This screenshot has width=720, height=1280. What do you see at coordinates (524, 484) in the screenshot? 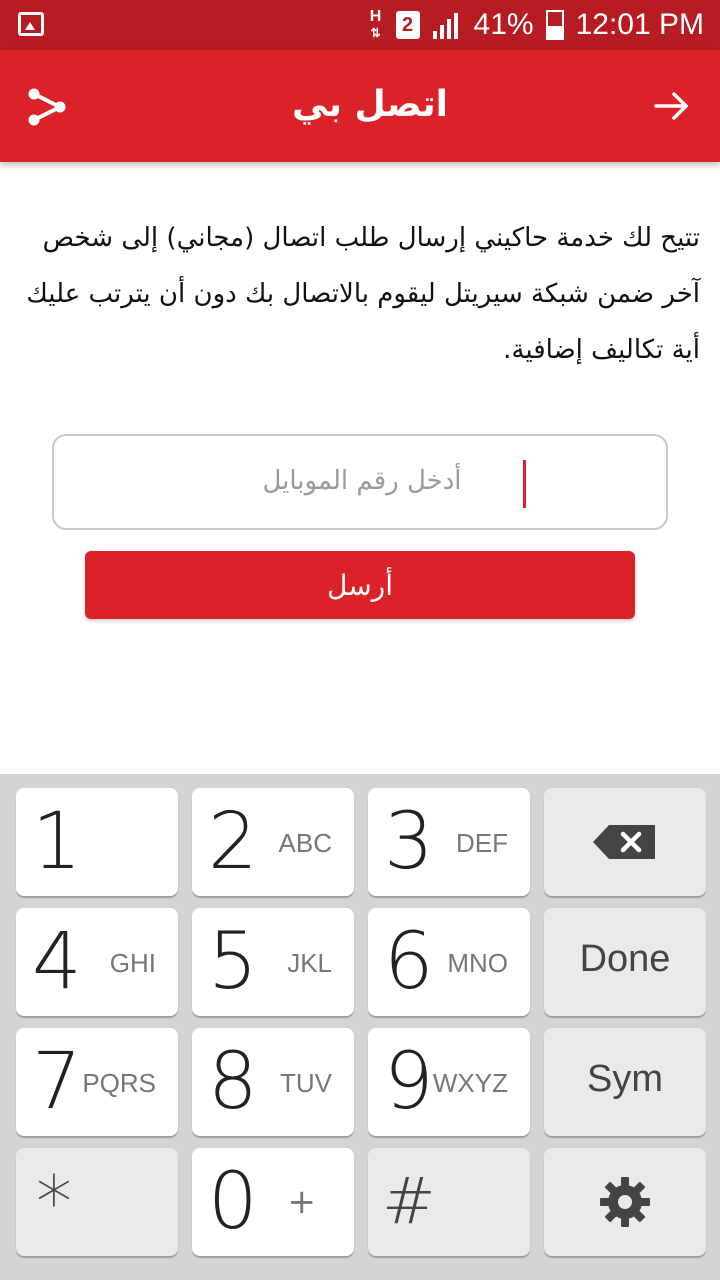
I see `text-cursor` at bounding box center [524, 484].